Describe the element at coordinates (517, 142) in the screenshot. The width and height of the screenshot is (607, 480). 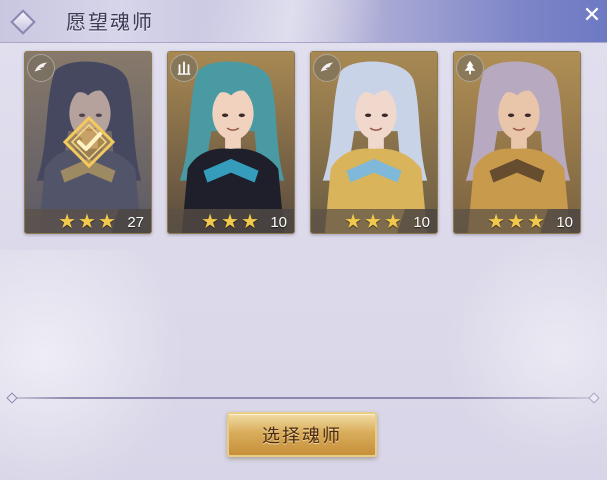
I see `soul-master-card-4: ★★★ 10` at that location.